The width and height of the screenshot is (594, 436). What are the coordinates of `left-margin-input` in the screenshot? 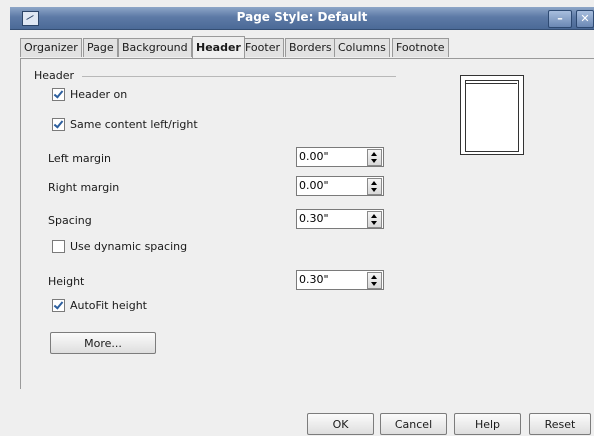 It's located at (330, 156).